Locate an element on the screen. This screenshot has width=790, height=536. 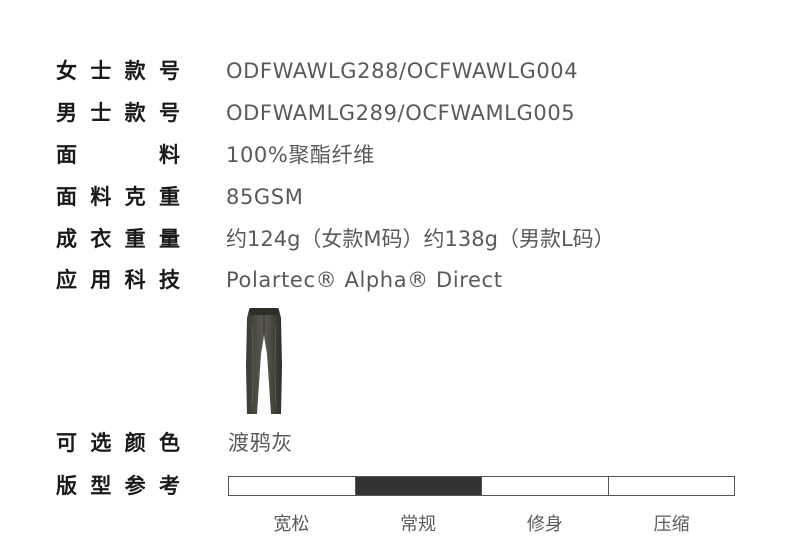
spec-label: 女士款号 is located at coordinates (118, 71).